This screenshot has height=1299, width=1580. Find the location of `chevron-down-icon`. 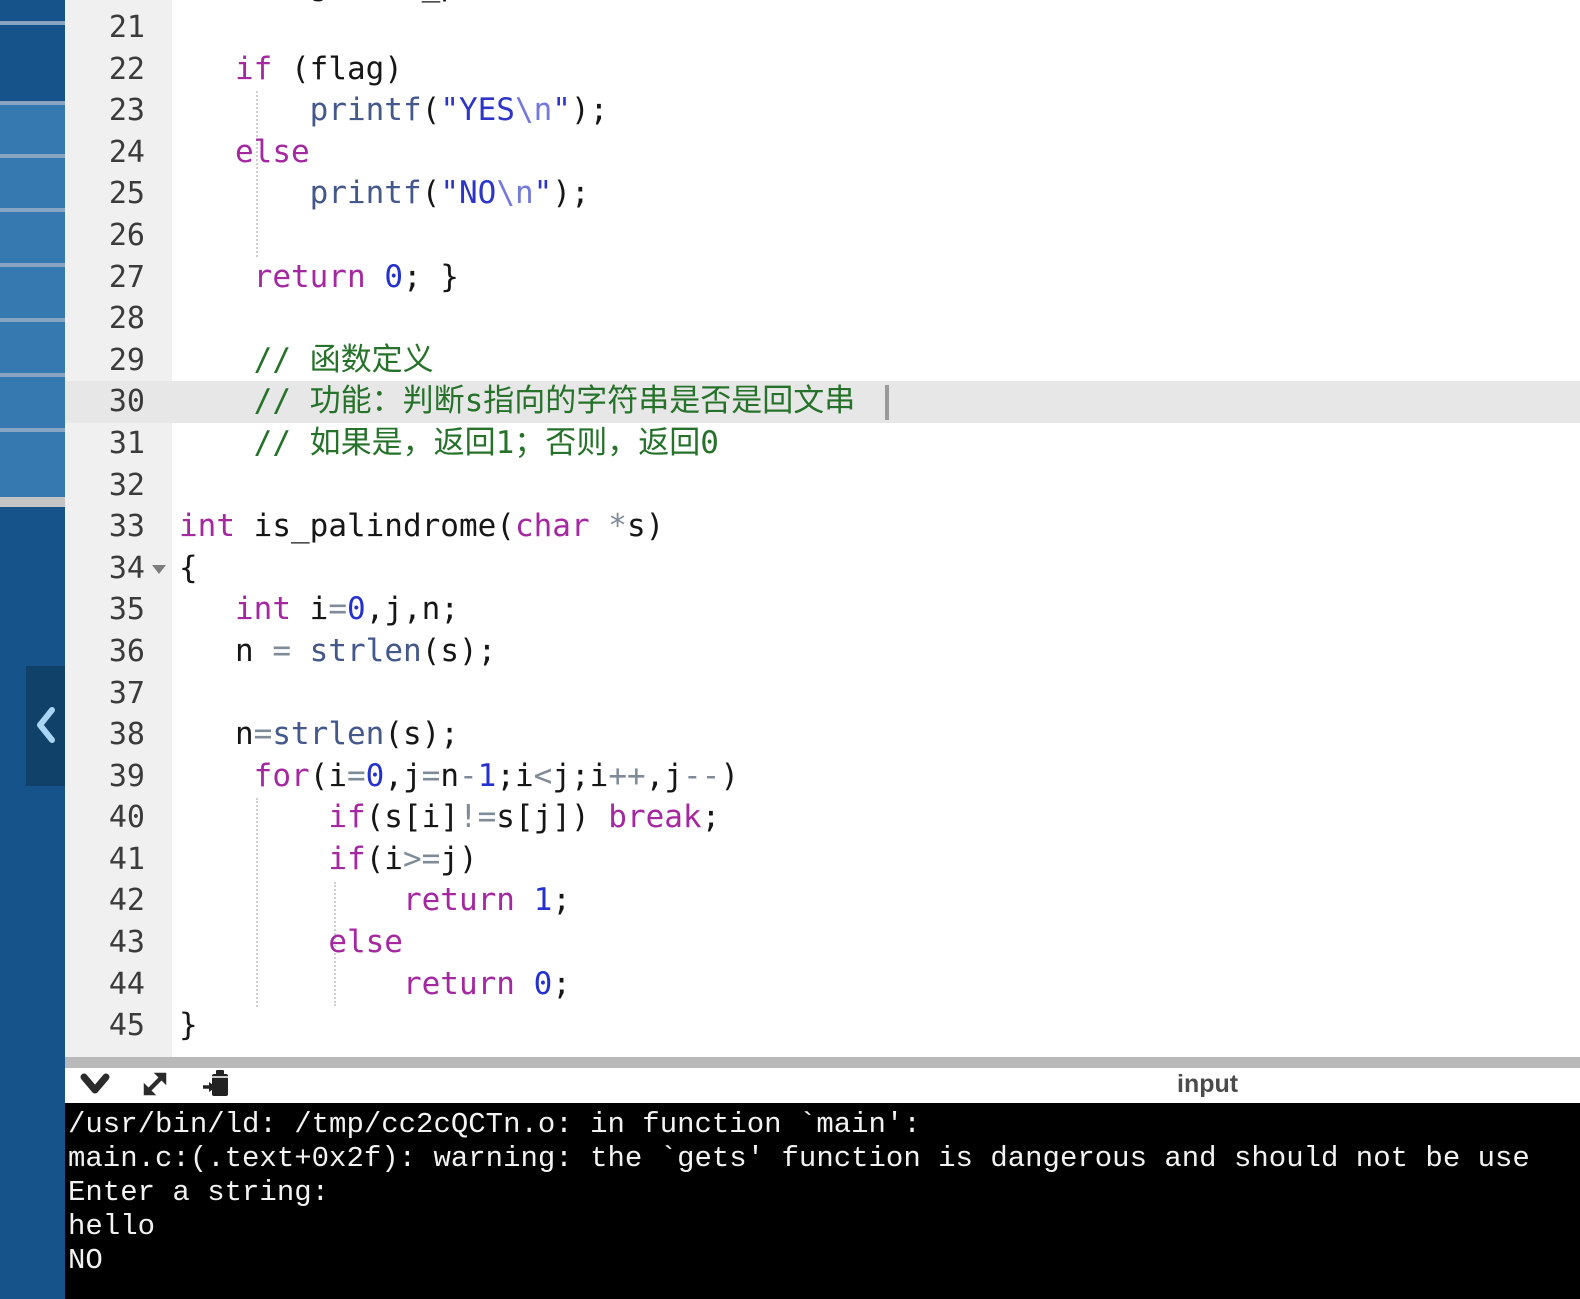

chevron-down-icon is located at coordinates (95, 1085).